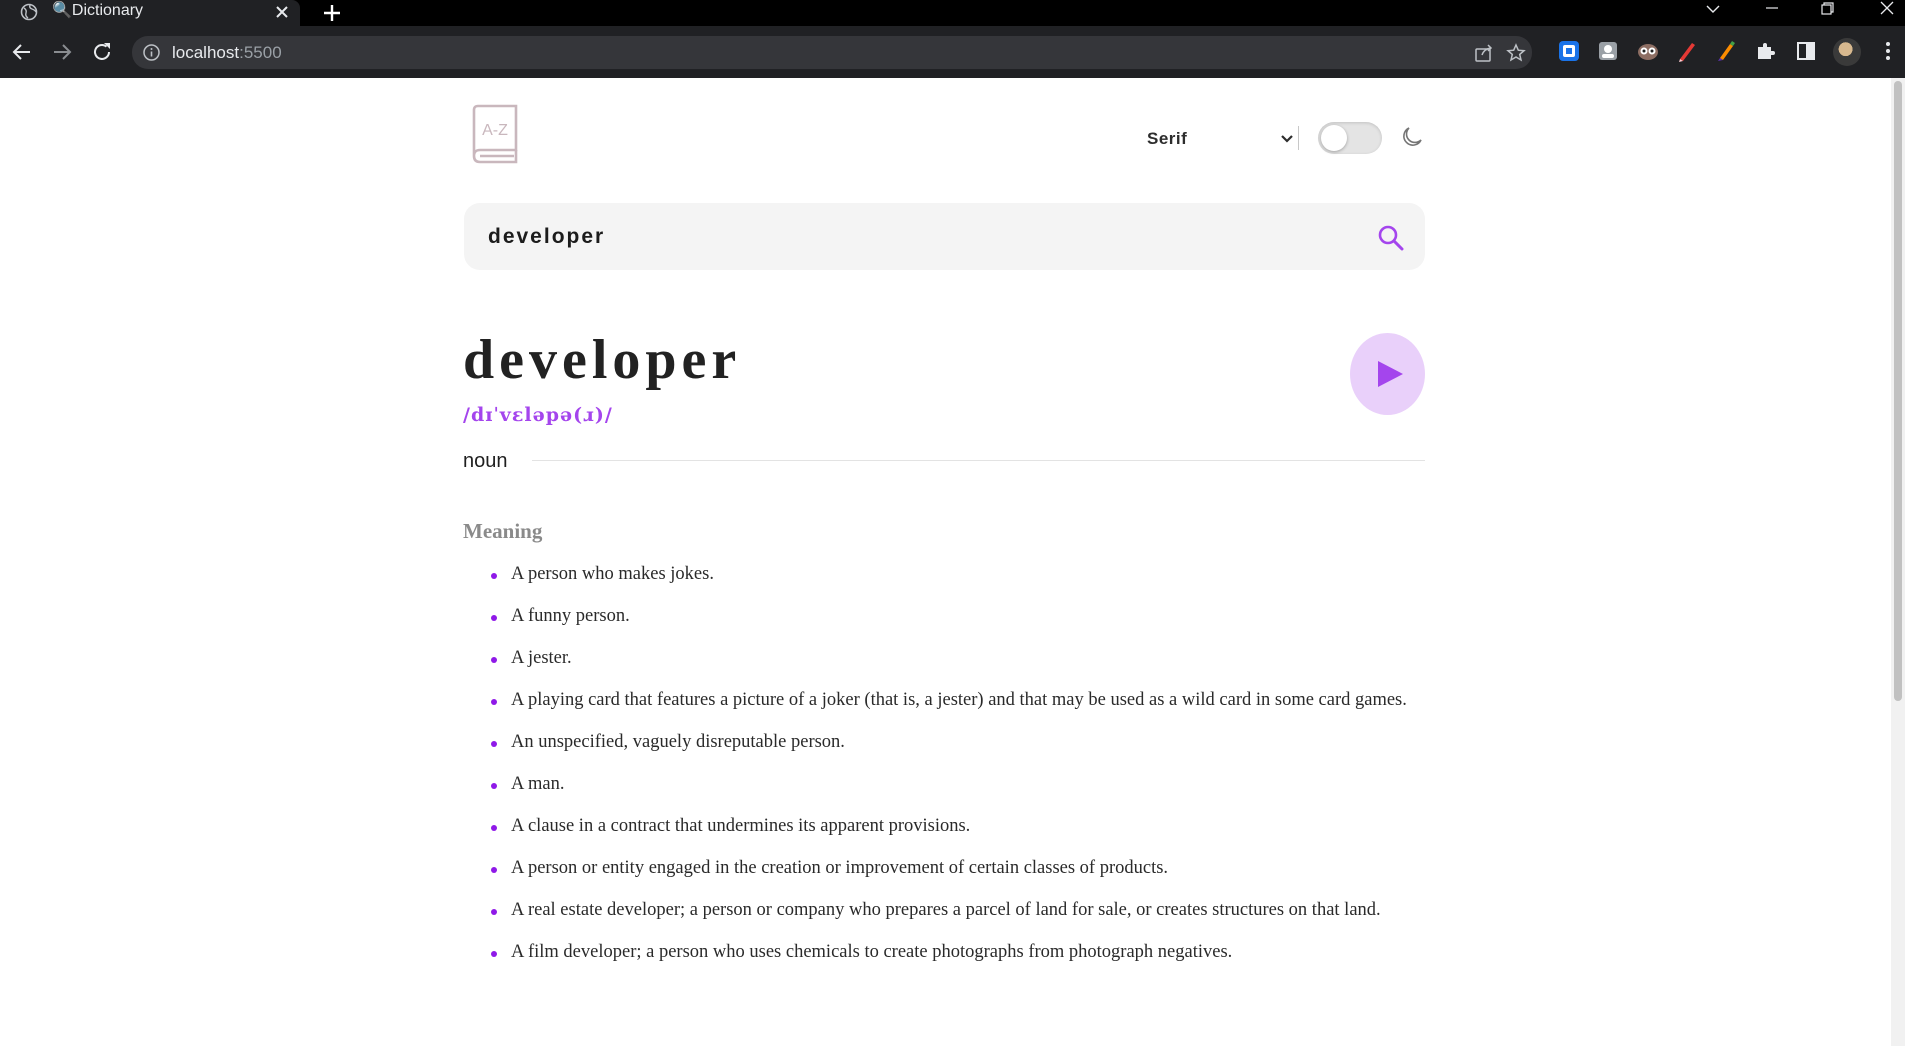  I want to click on new-tab-plus-icon, so click(332, 13).